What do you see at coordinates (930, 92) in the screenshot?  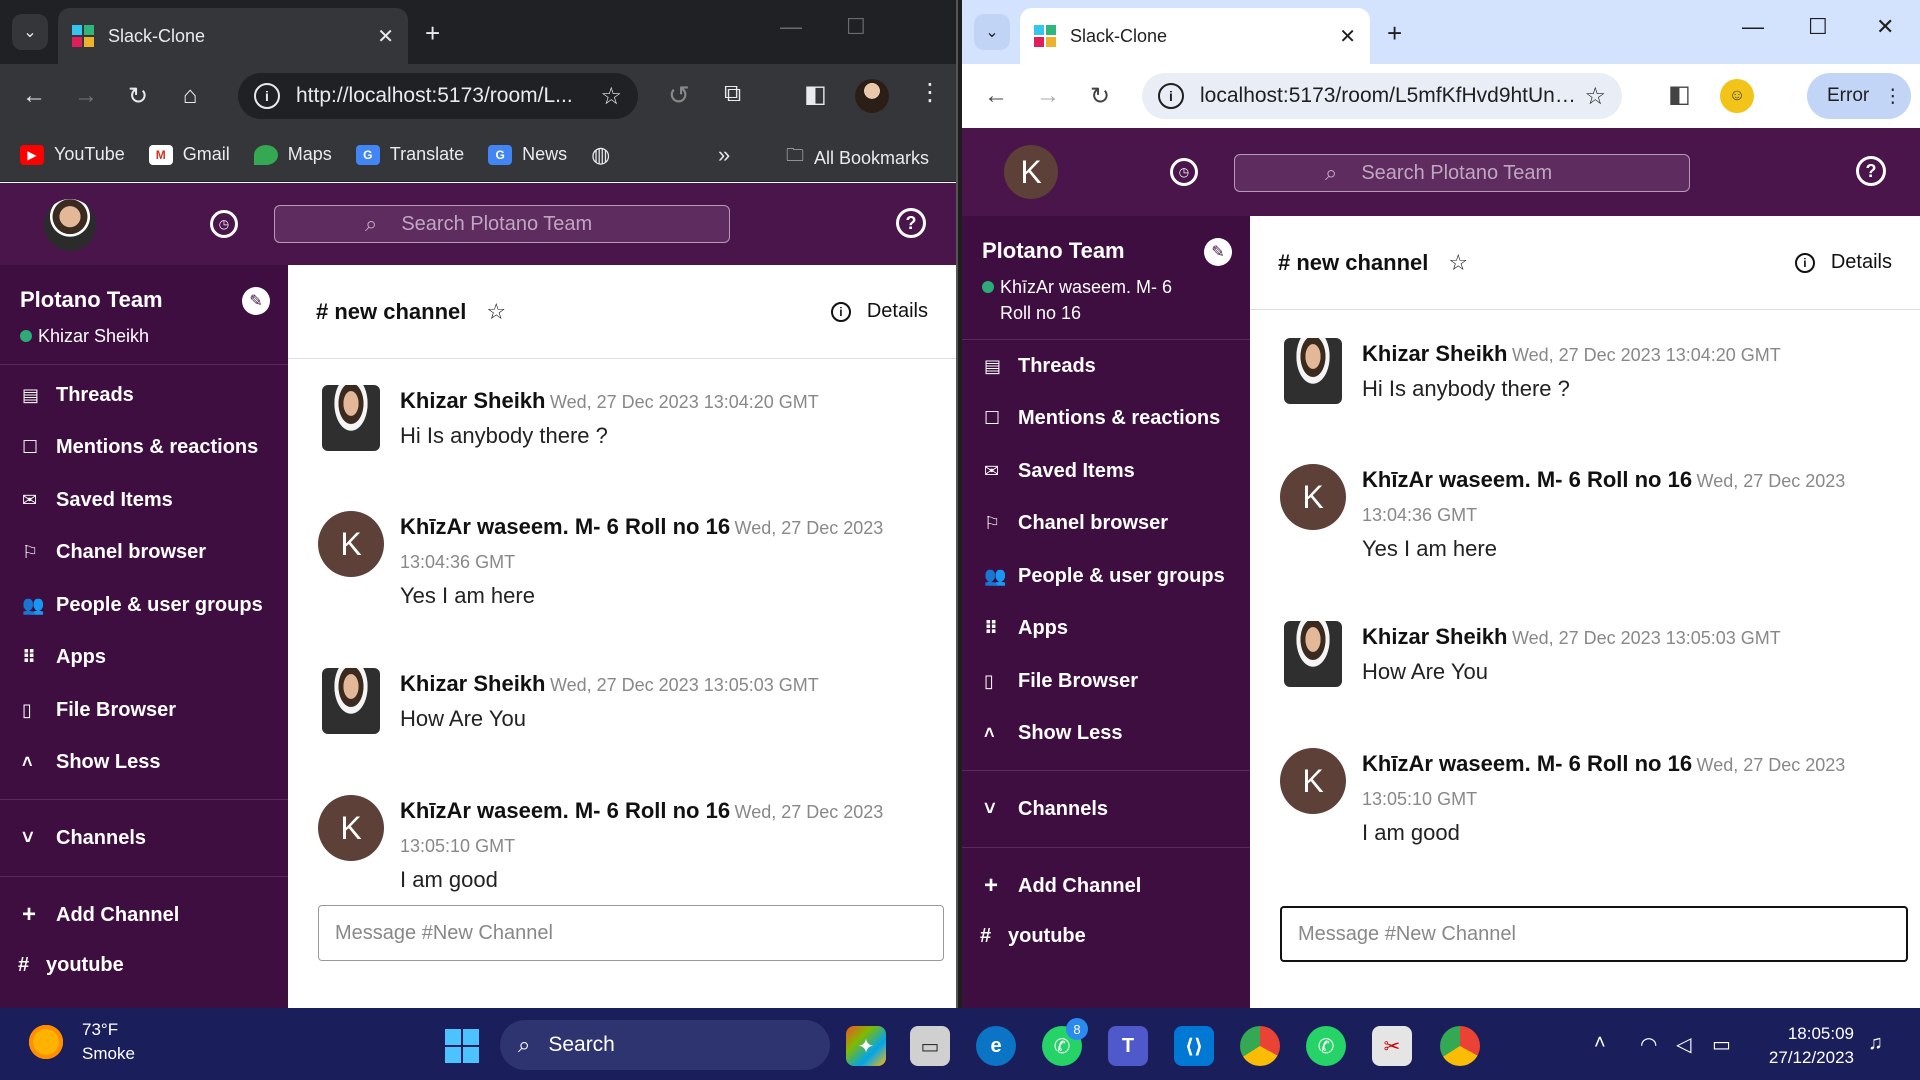 I see `menu-kebab-icon: ⋮` at bounding box center [930, 92].